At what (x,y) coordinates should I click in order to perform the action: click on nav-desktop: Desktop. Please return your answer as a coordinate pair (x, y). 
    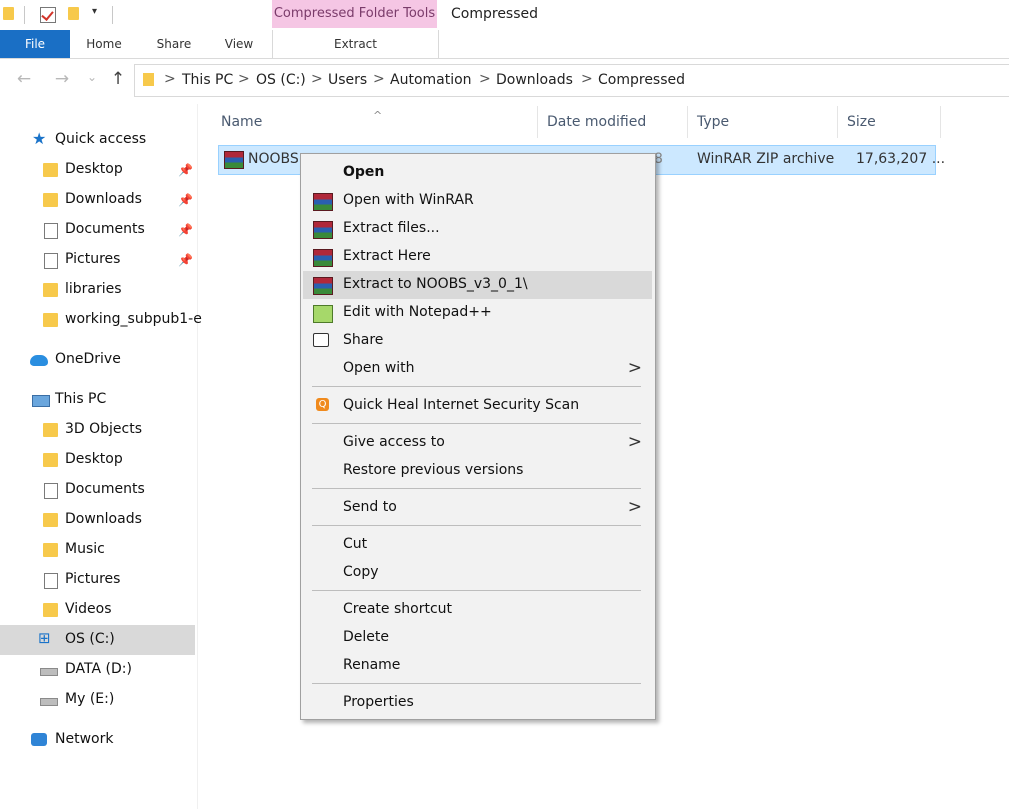
    Looking at the image, I should click on (97, 460).